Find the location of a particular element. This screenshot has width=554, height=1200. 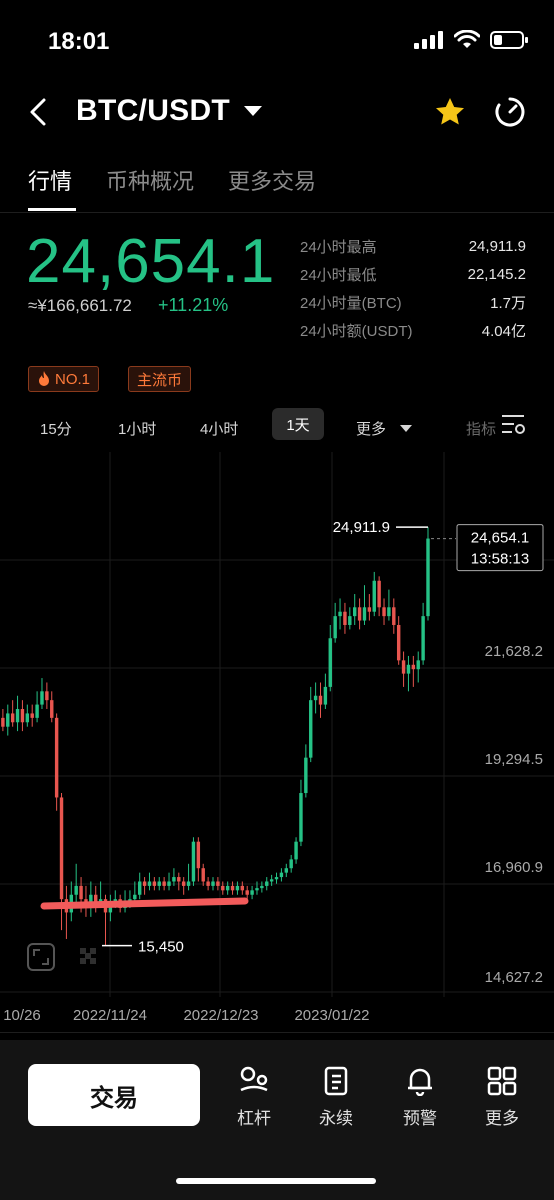

interval-more: 更多 is located at coordinates (384, 428).